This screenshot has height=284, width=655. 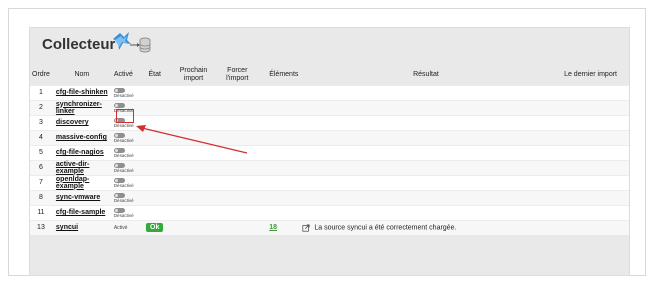 What do you see at coordinates (426, 75) in the screenshot?
I see `col-resultat: Résultat` at bounding box center [426, 75].